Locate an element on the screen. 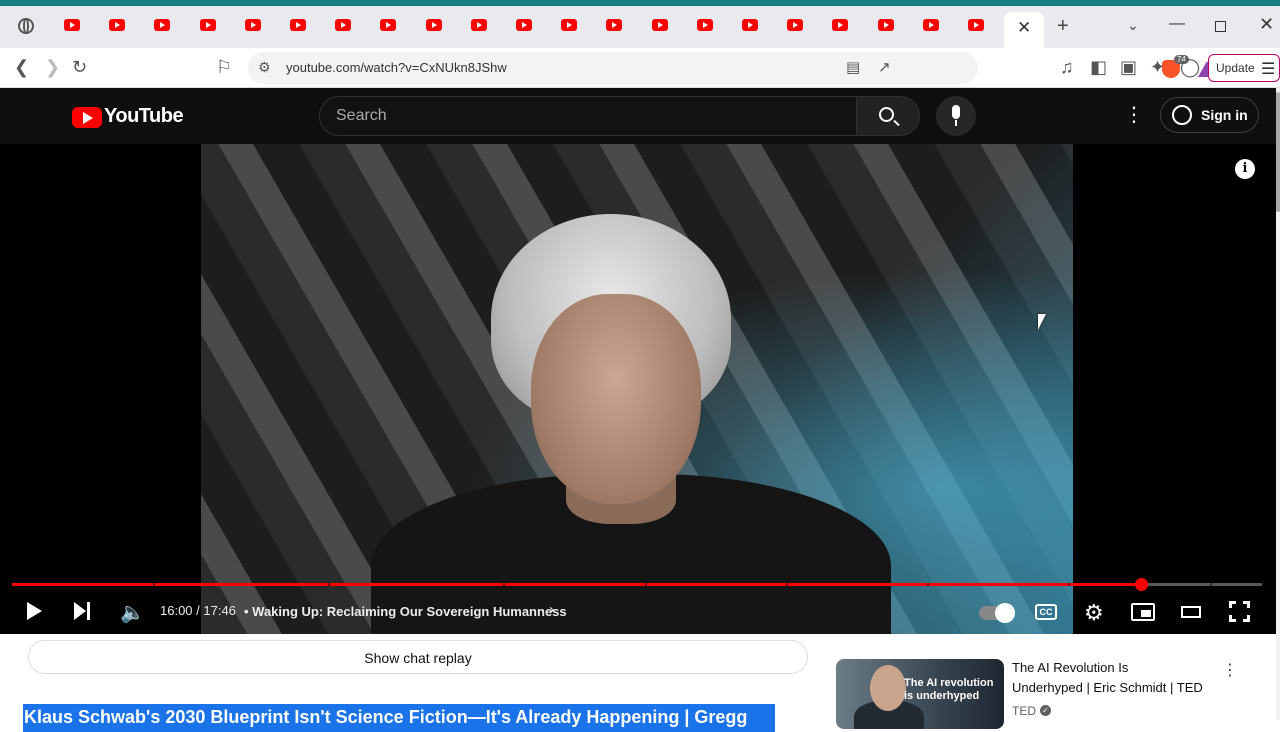 This screenshot has width=1280, height=732. address-url: youtube.com/watch?v=CxNUkn8JShw is located at coordinates (396, 67).